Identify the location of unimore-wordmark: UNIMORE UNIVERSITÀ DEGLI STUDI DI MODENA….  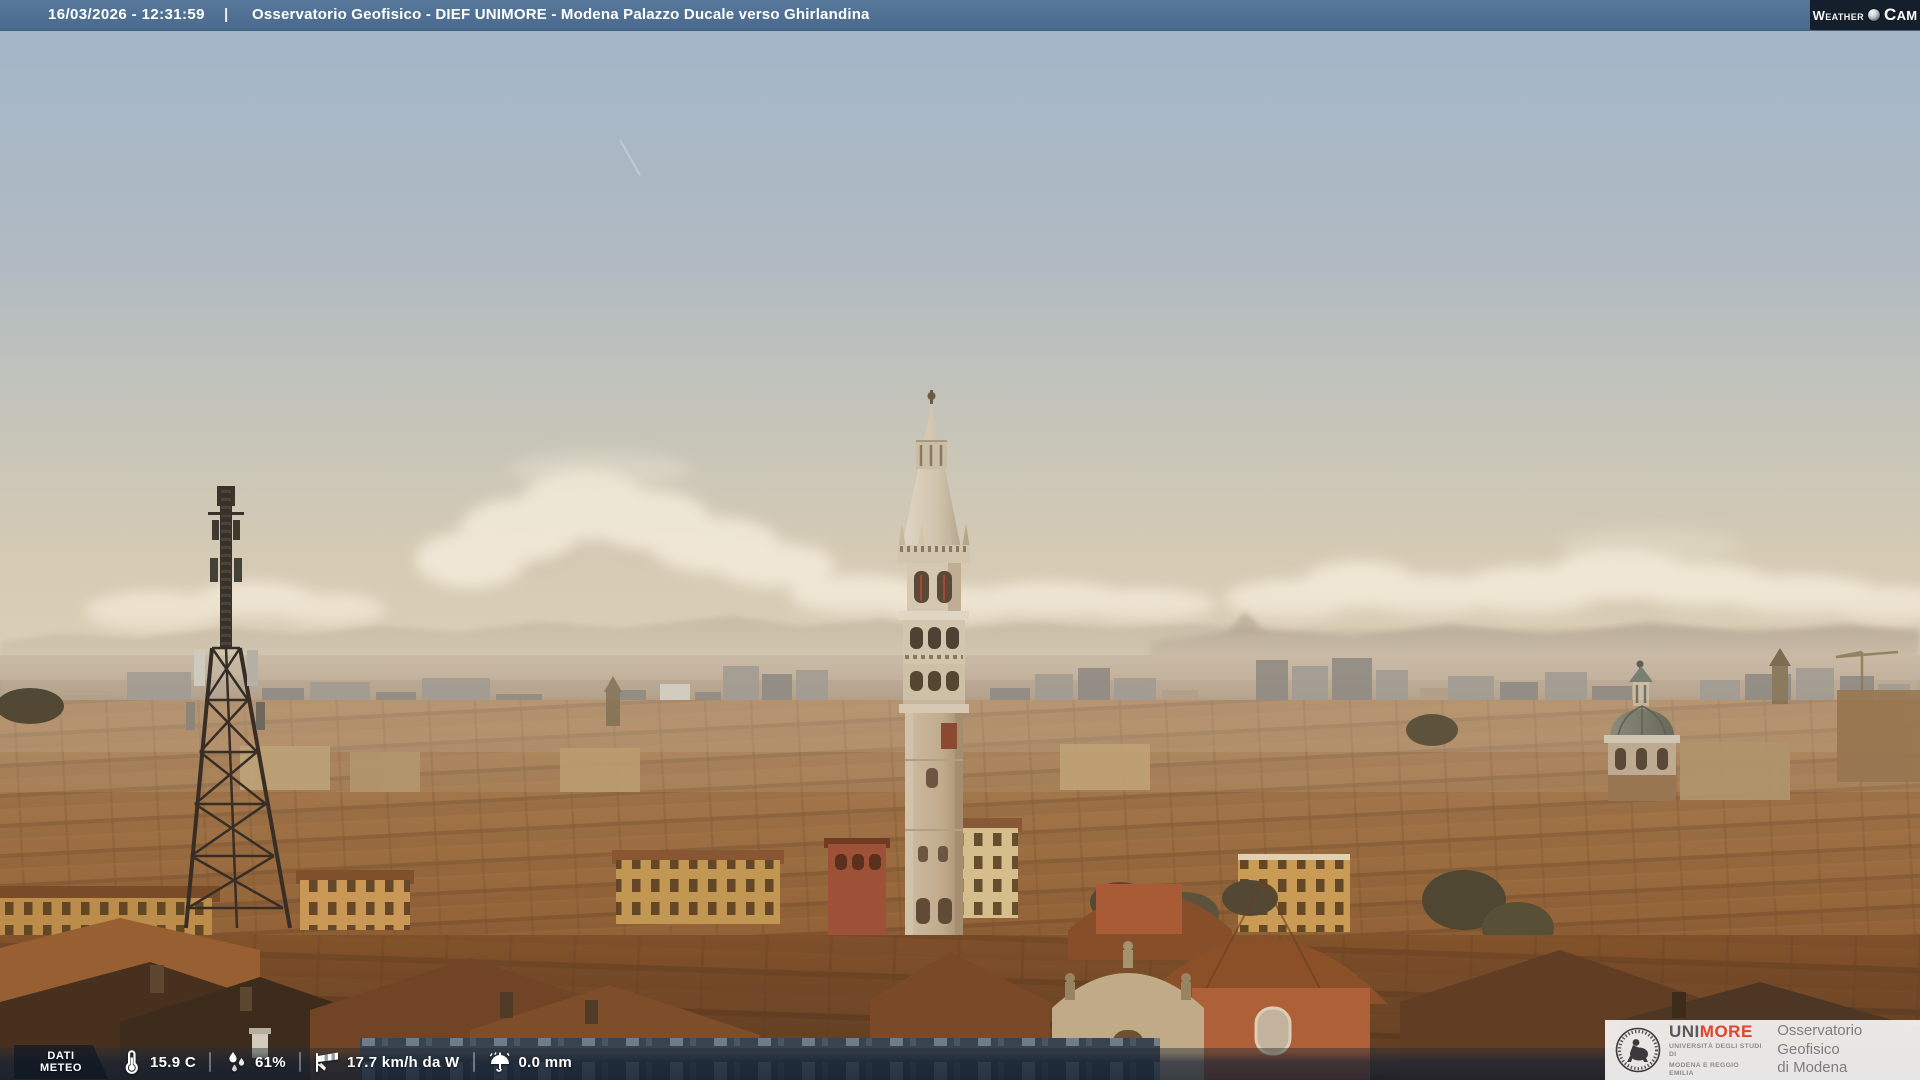
(1717, 1050).